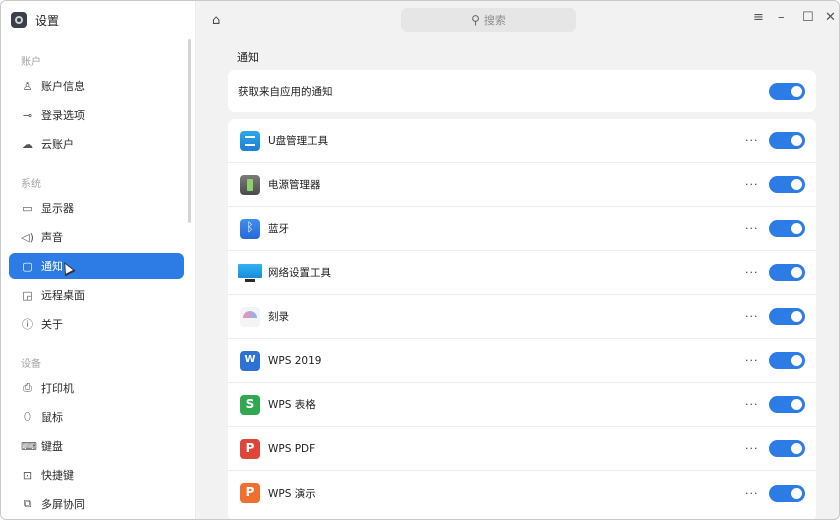 This screenshot has height=520, width=840. What do you see at coordinates (522, 449) in the screenshot?
I see `app-row-wps-pdf: WPS PDF ···` at bounding box center [522, 449].